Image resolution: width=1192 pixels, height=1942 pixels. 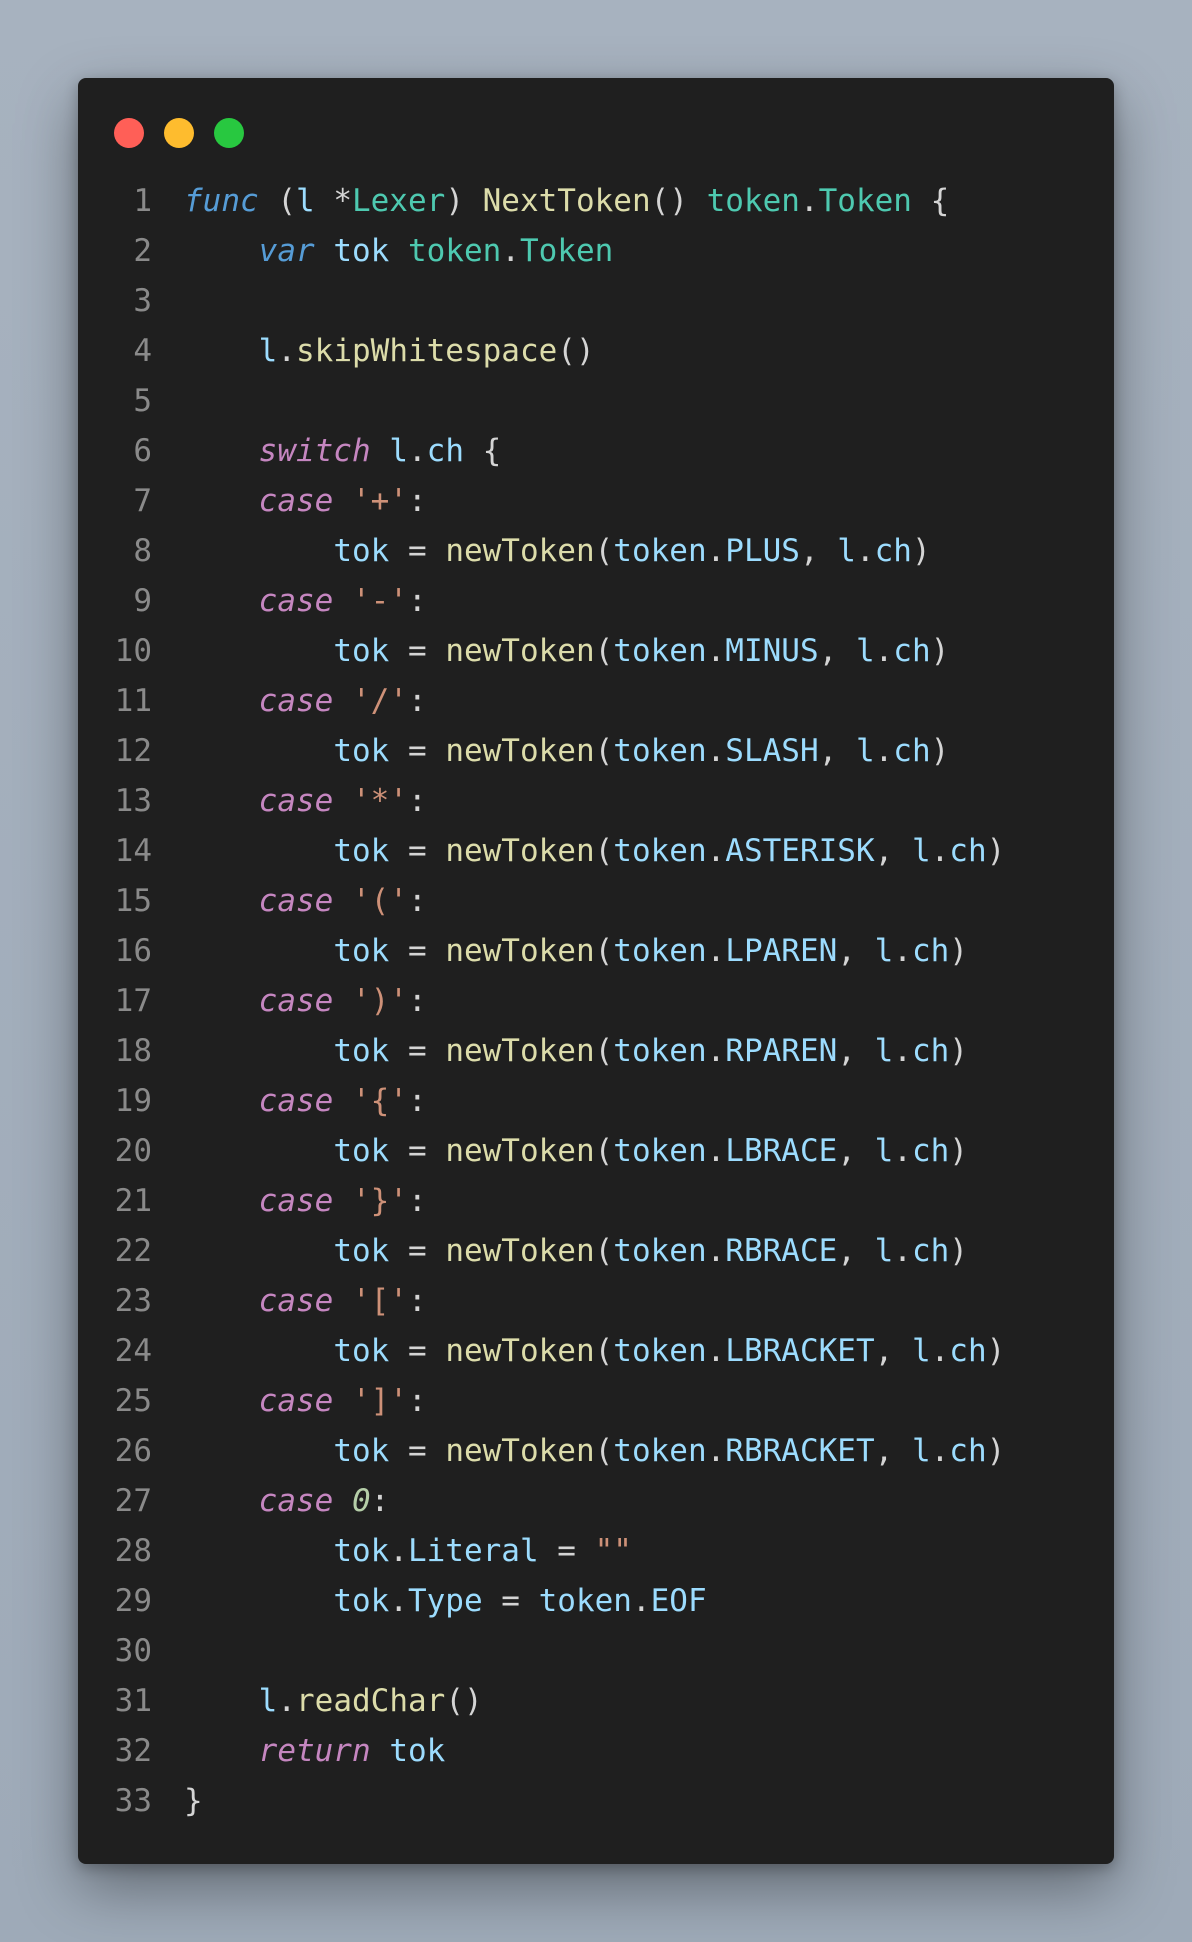 I want to click on code-text: return tok, so click(x=315, y=1751).